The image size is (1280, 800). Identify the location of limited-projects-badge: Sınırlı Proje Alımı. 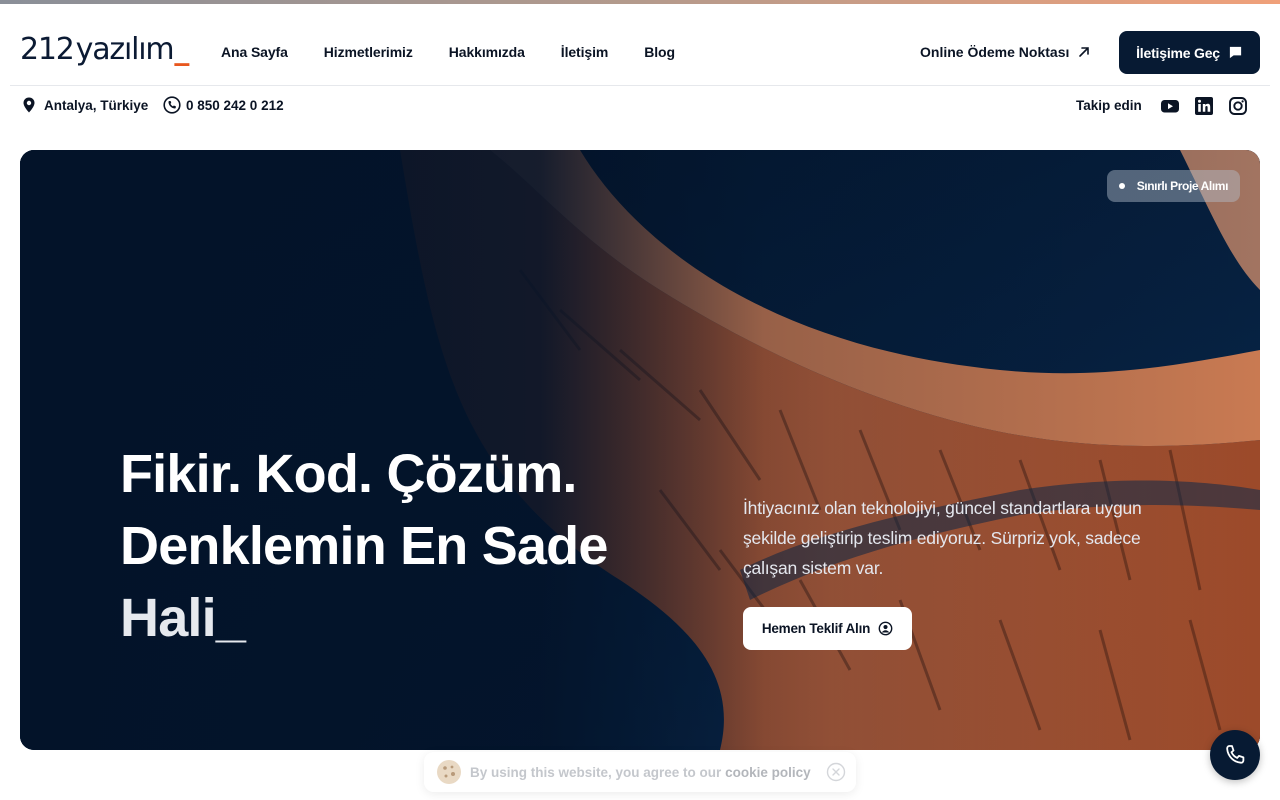
(1173, 186).